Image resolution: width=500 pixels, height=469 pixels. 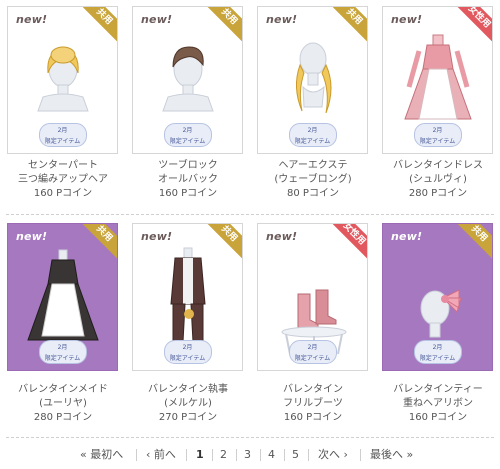 What do you see at coordinates (437, 297) in the screenshot?
I see `item-card-8: new! 共用 2月 限定アイテム` at bounding box center [437, 297].